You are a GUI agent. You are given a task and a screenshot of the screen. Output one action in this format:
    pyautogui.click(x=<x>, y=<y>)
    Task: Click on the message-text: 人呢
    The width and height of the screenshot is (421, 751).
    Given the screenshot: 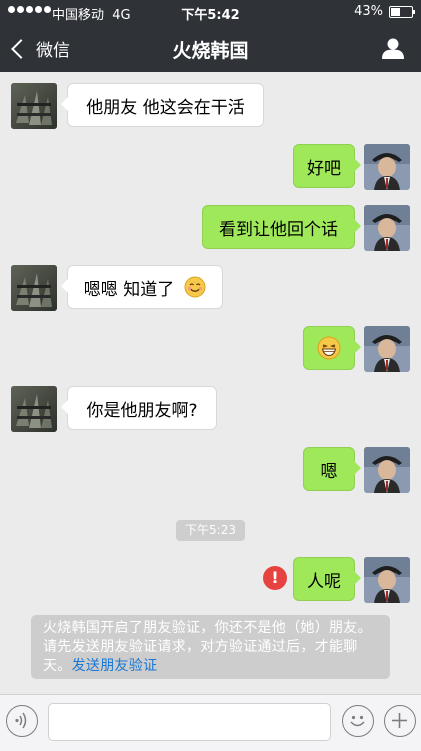 What is the action you would take?
    pyautogui.click(x=324, y=581)
    